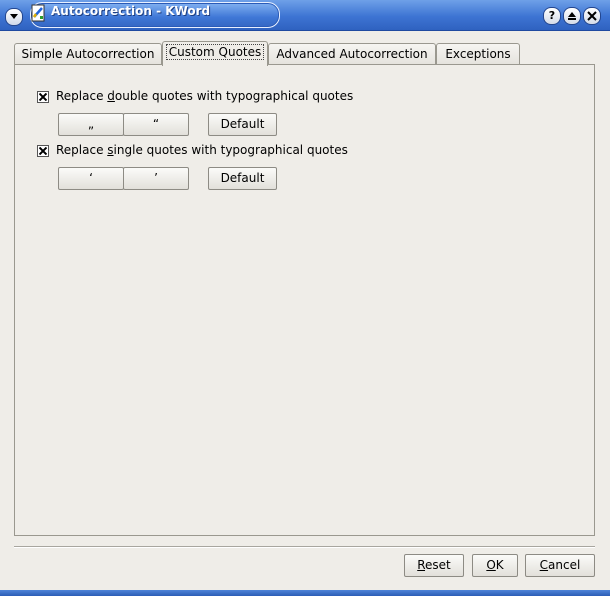 The width and height of the screenshot is (610, 596). What do you see at coordinates (91, 124) in the screenshot?
I see `double-open-quote-button: „` at bounding box center [91, 124].